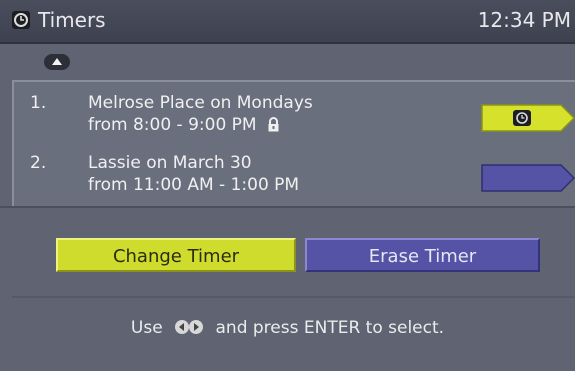 This screenshot has height=371, width=575. Describe the element at coordinates (170, 163) in the screenshot. I see `timer-title: Lassie on March 30` at that location.